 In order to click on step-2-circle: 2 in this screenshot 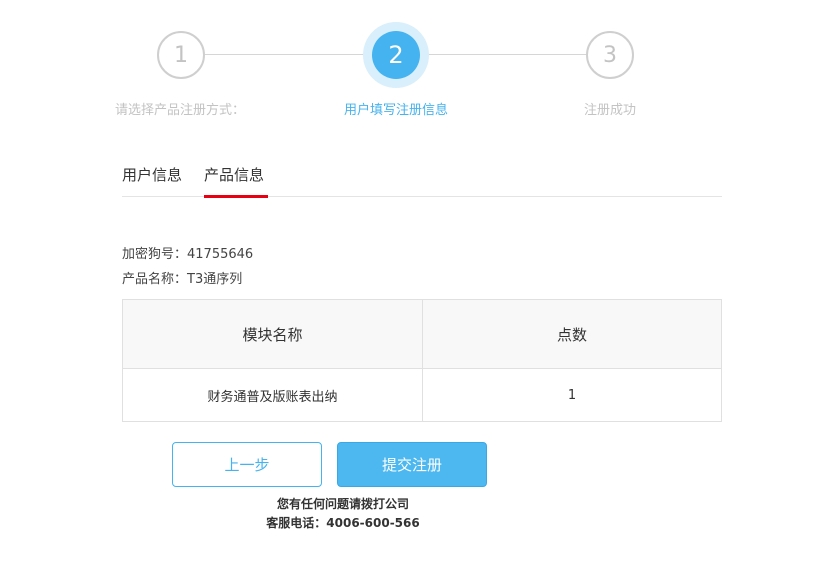, I will do `click(396, 55)`.